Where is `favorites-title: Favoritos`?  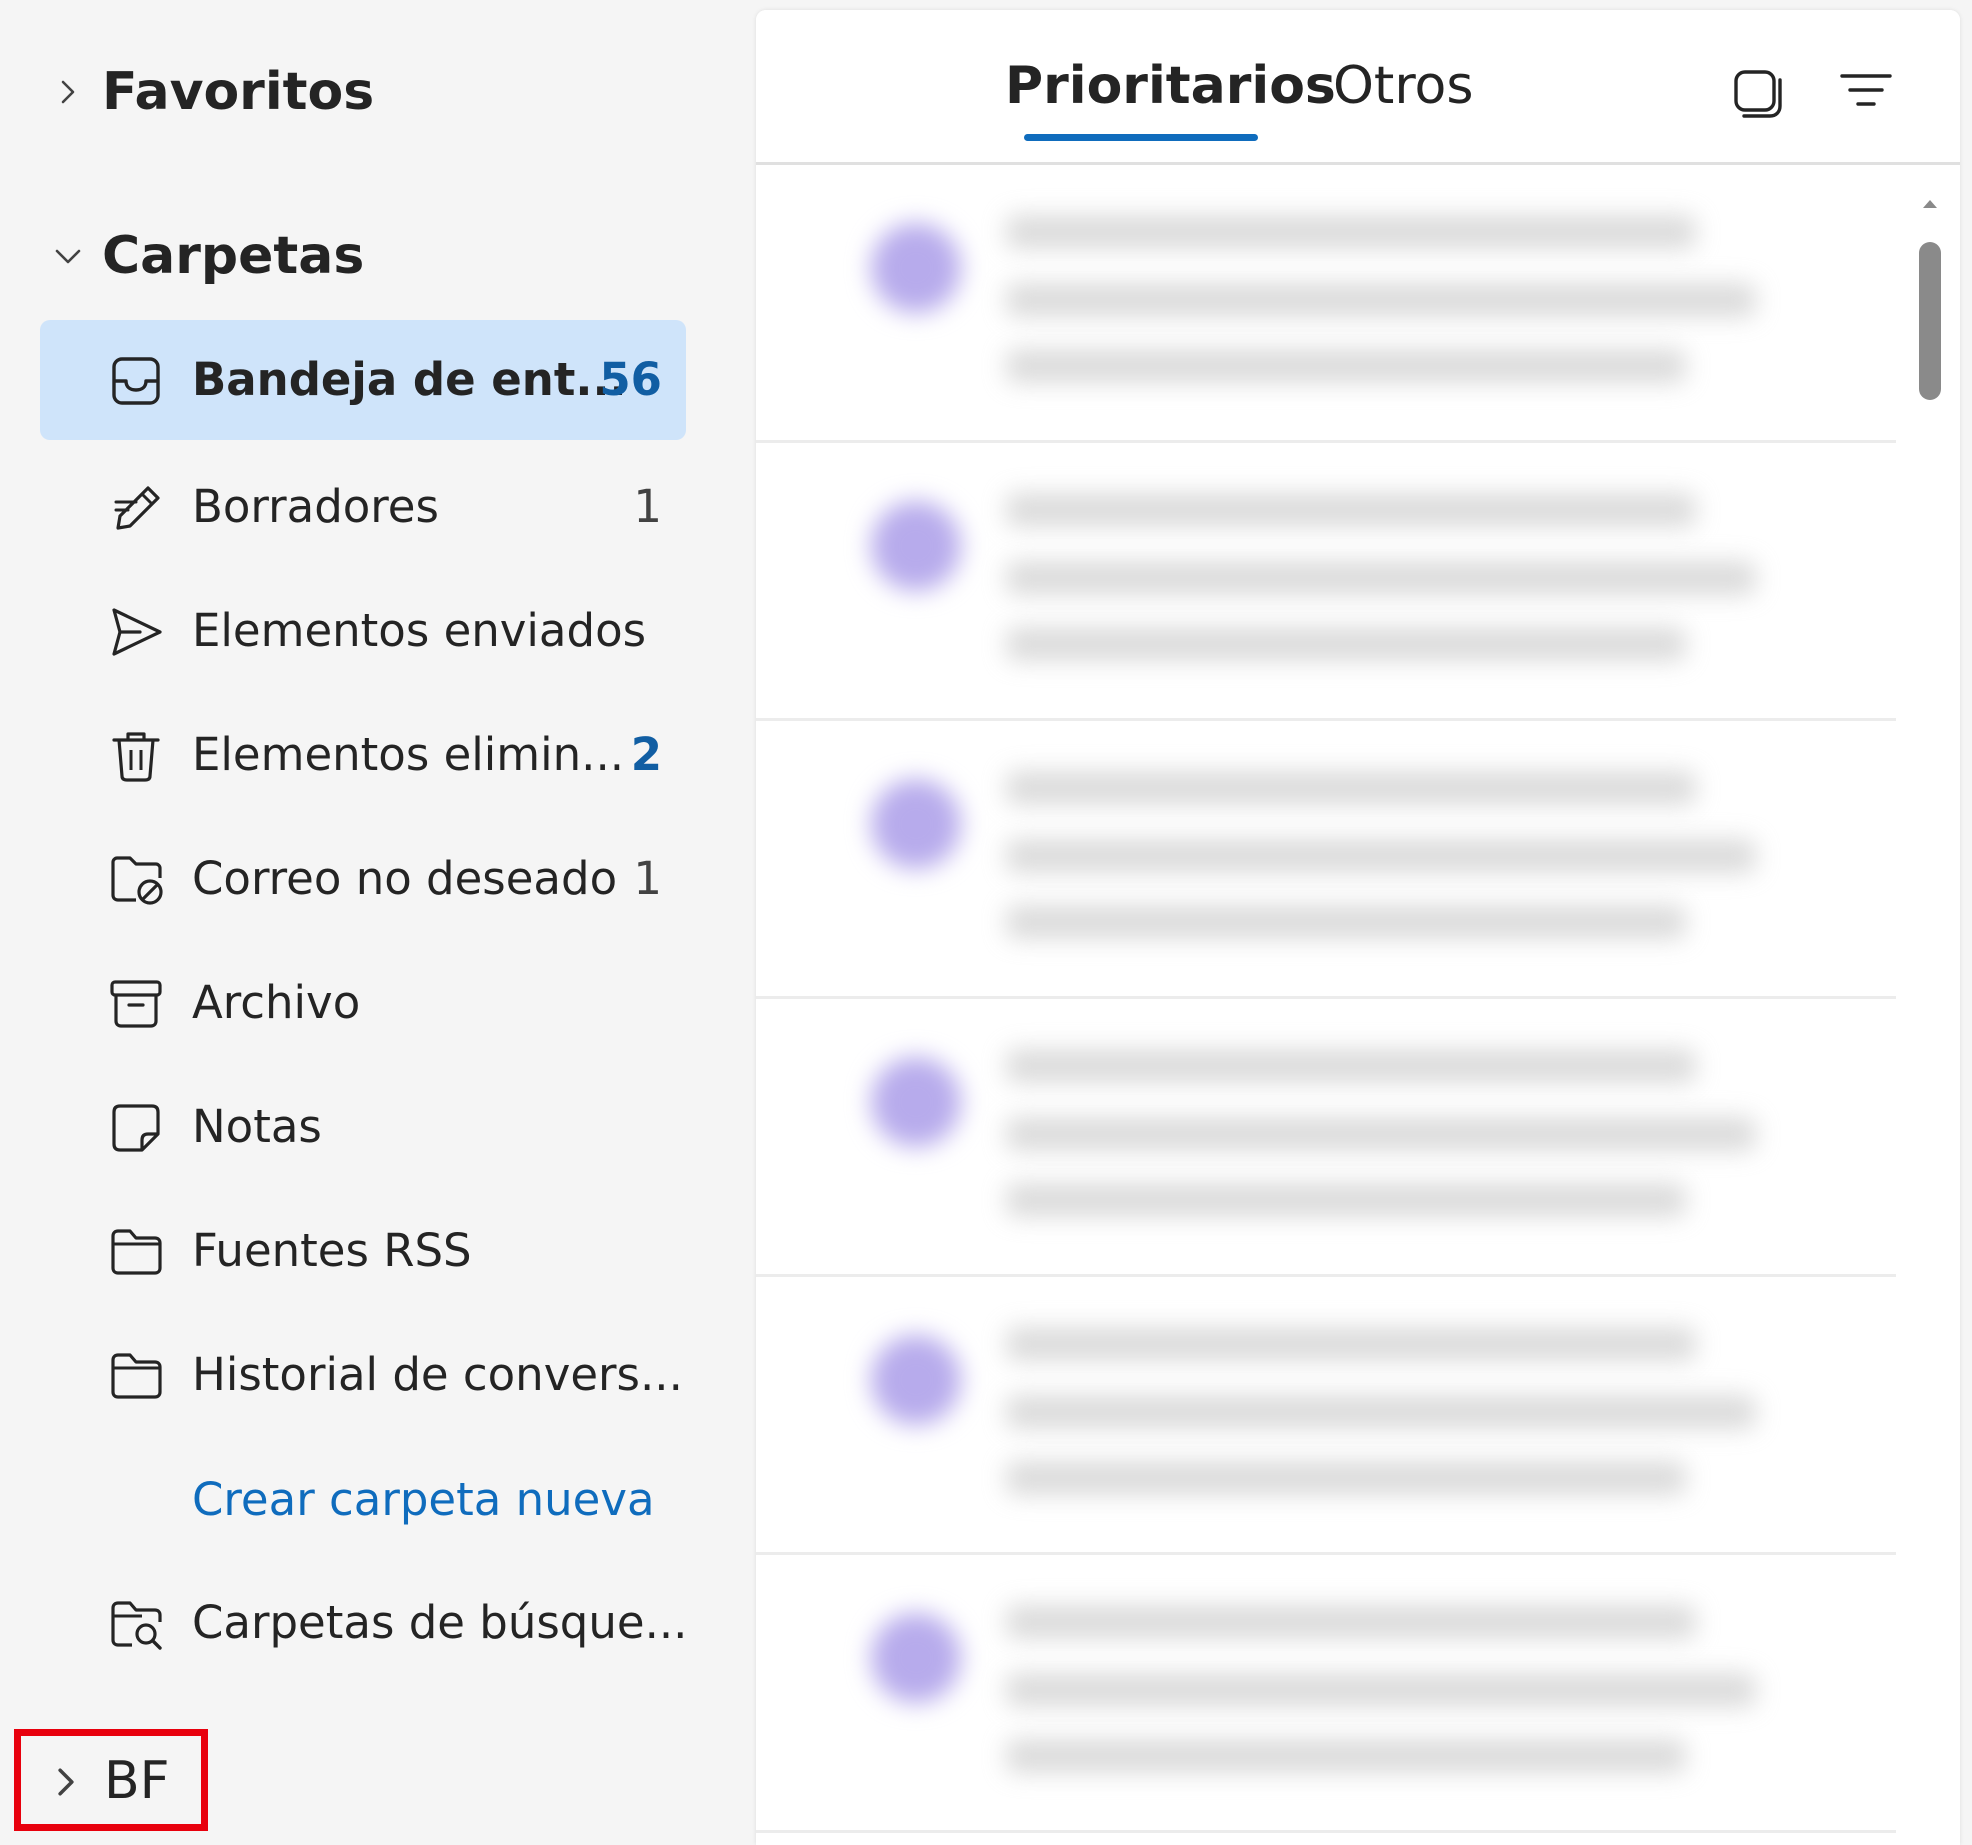 favorites-title: Favoritos is located at coordinates (238, 92).